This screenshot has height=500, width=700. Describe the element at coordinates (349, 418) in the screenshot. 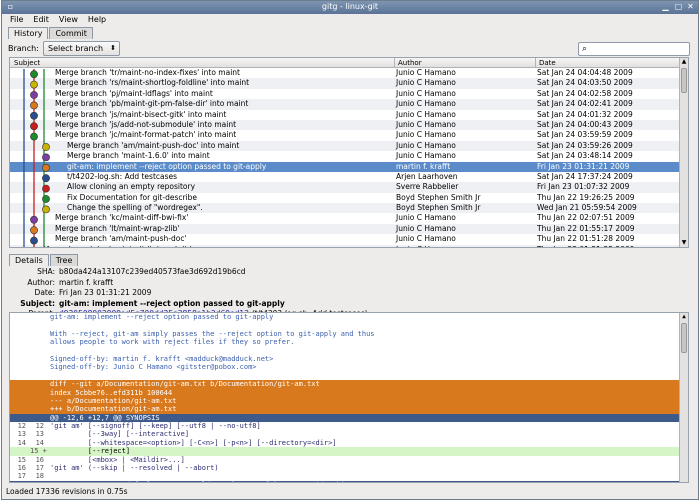

I see `diff-line: @@ -12,6 +12,7 @@ SYNOPSIS` at that location.